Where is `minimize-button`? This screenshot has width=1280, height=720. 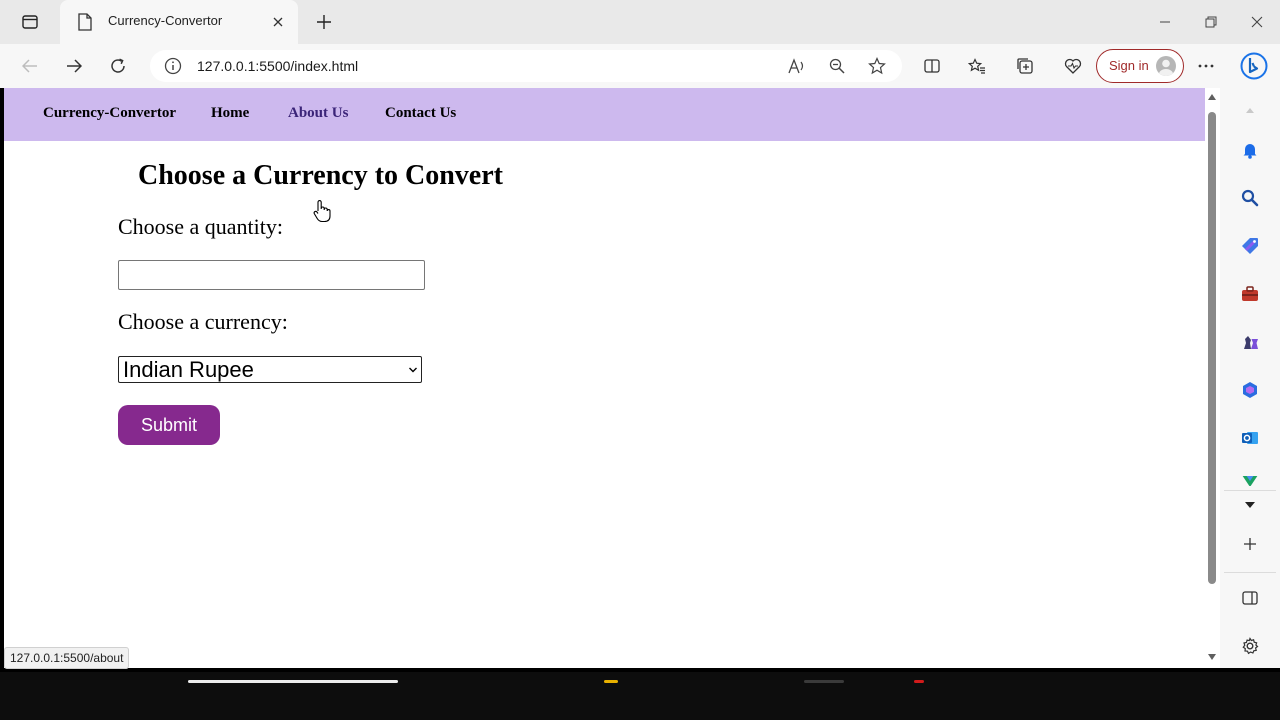 minimize-button is located at coordinates (1165, 22).